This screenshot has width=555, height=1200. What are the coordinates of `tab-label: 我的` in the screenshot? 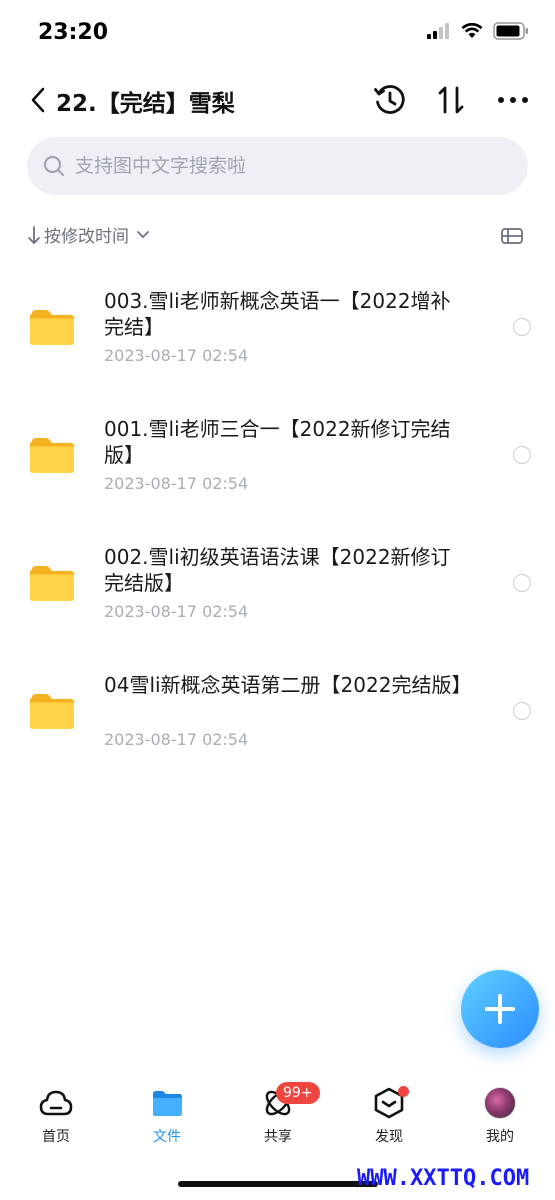 It's located at (500, 1137).